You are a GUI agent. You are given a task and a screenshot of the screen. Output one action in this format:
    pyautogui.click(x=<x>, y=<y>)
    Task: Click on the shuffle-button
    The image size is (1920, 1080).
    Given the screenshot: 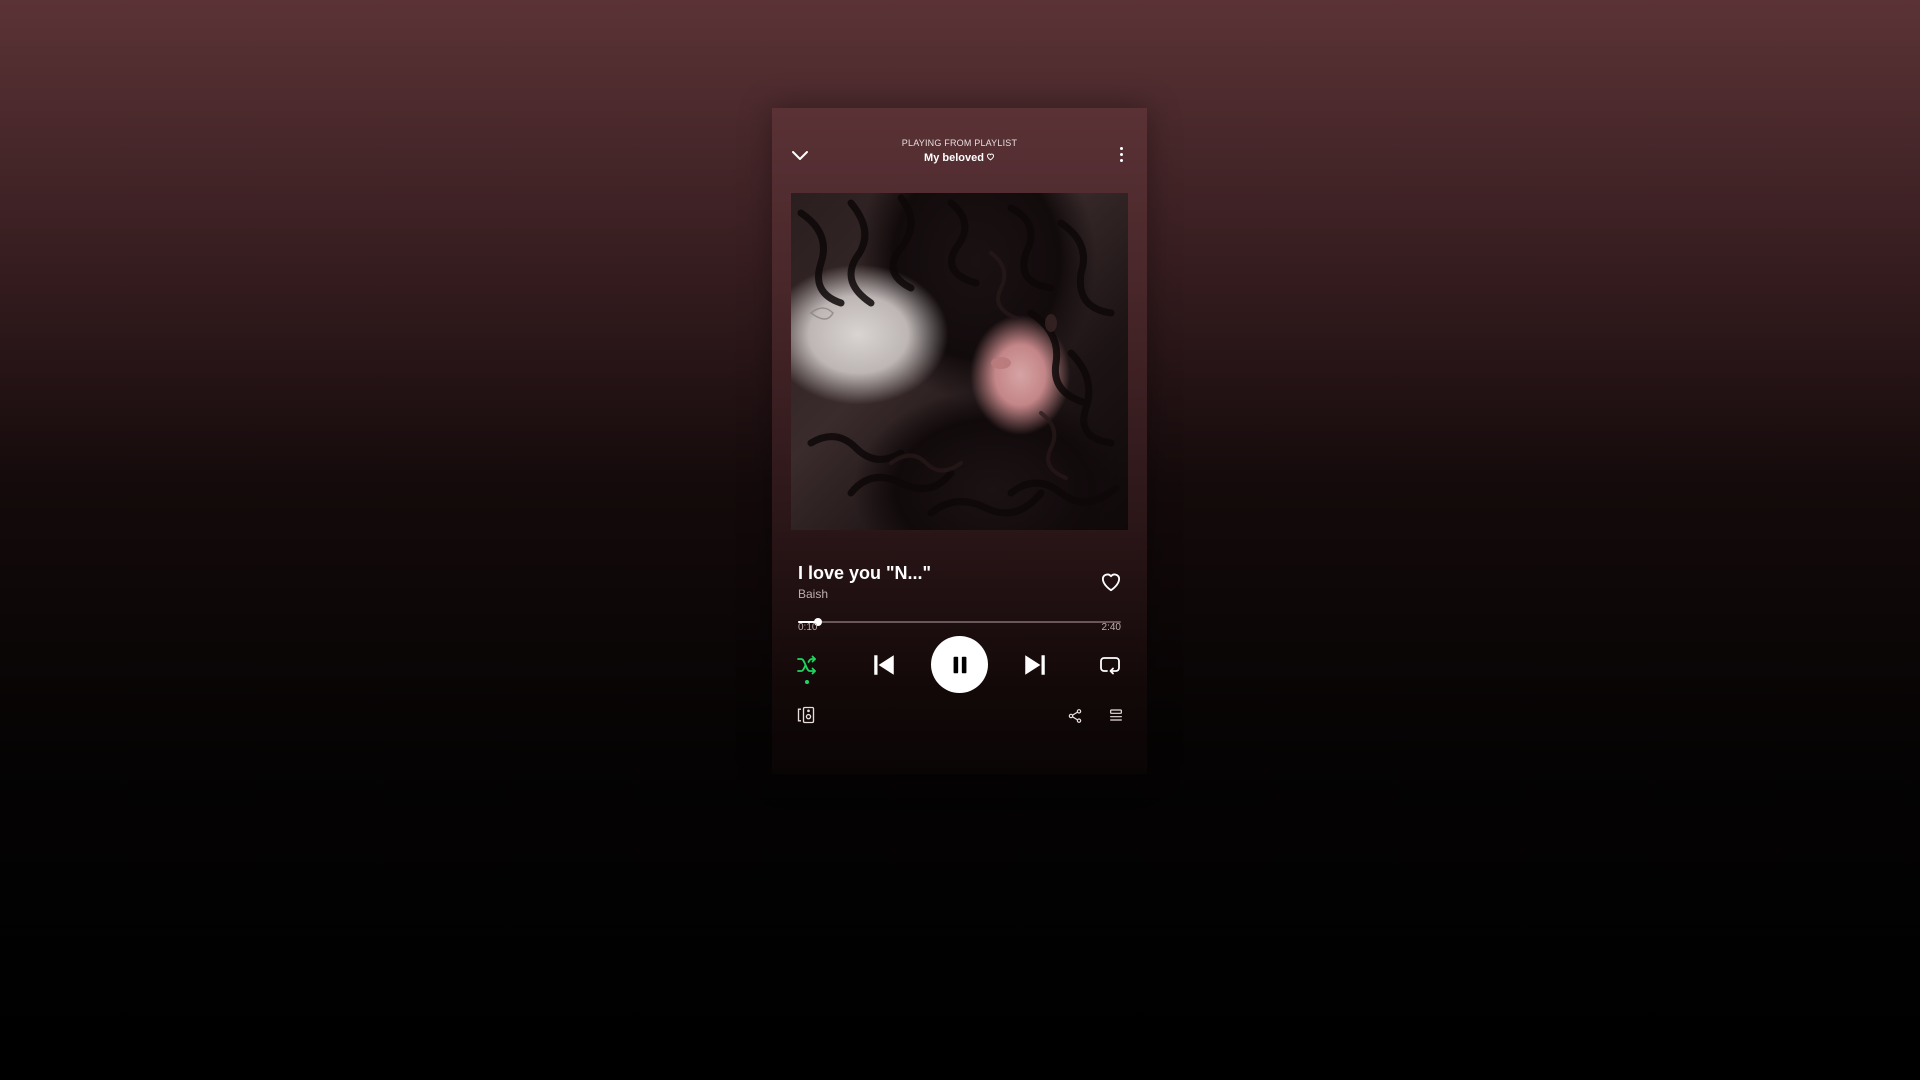 What is the action you would take?
    pyautogui.click(x=807, y=665)
    